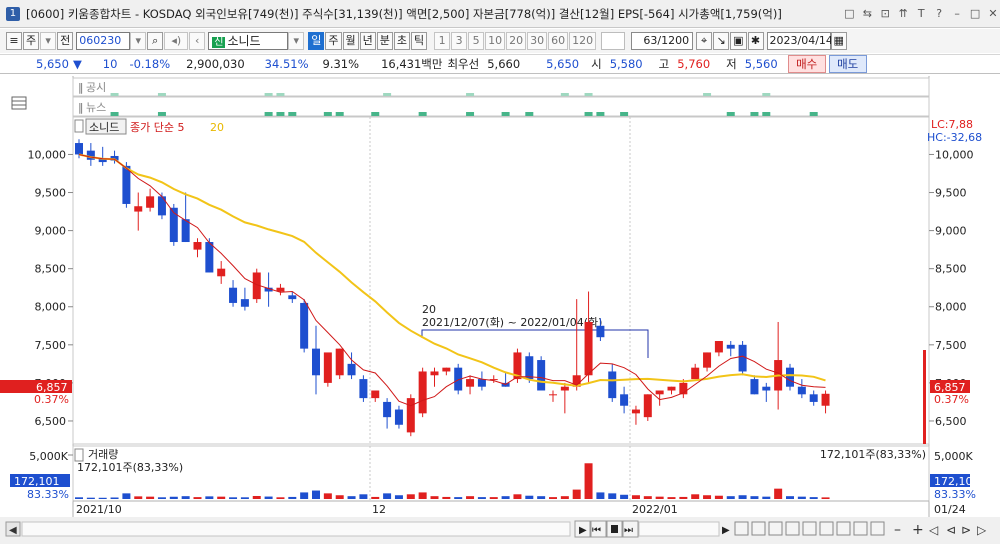 Image resolution: width=1000 pixels, height=544 pixels. I want to click on minute-5: 5, so click(476, 41).